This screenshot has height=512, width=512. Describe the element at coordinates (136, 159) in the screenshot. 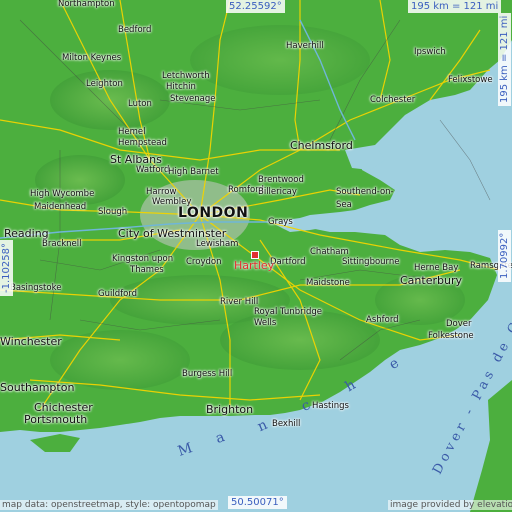

I see `city-label: St Albans` at that location.